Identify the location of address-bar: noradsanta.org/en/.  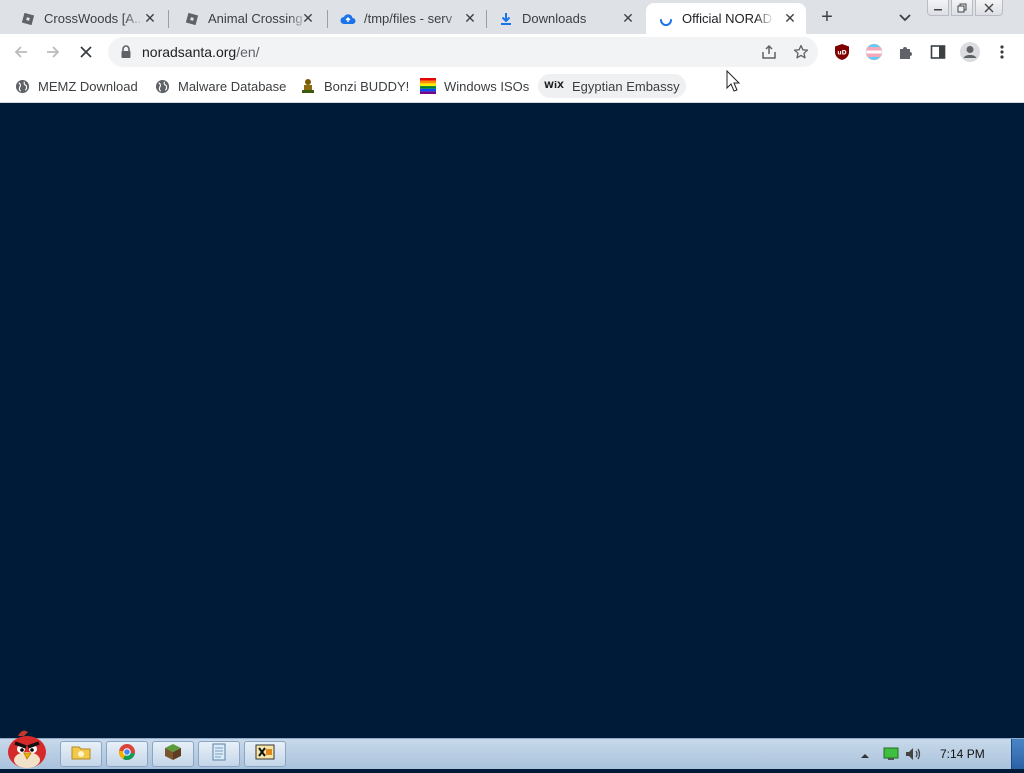
(463, 52).